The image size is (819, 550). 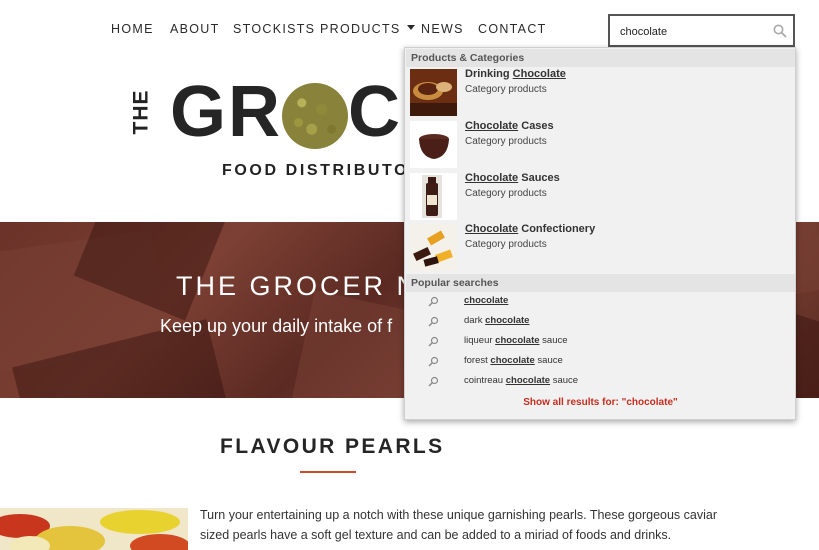 What do you see at coordinates (94, 529) in the screenshot?
I see `flavour-pearls-image` at bounding box center [94, 529].